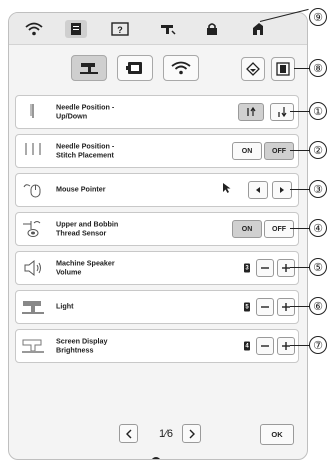  What do you see at coordinates (76, 29) in the screenshot?
I see `document-icon` at bounding box center [76, 29].